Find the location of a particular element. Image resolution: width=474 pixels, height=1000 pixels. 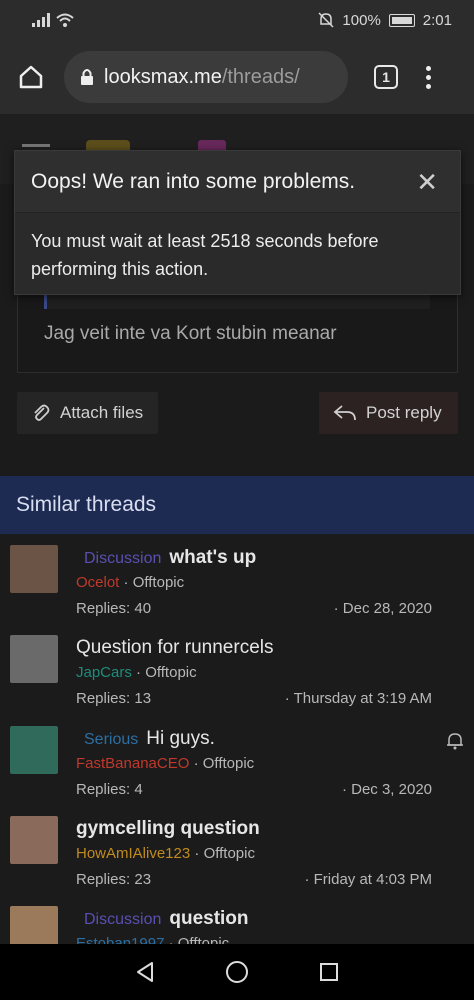

thread-date: · Friday at 4:03 PM is located at coordinates (368, 879).